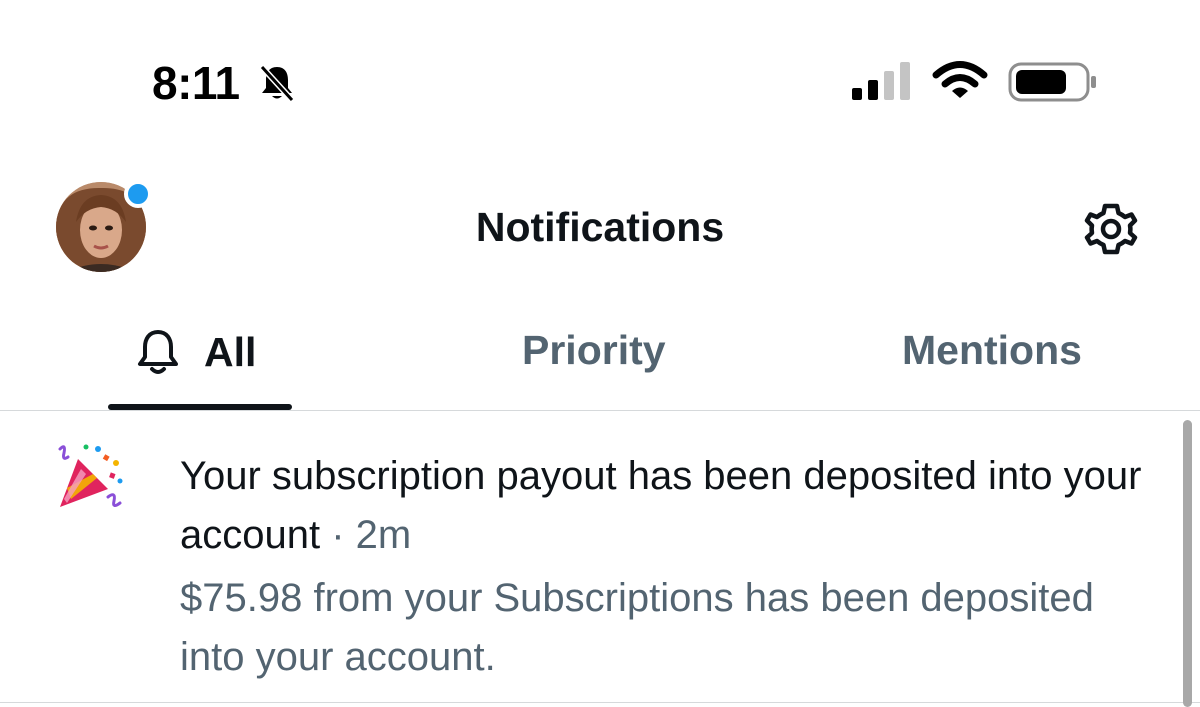 The height and width of the screenshot is (707, 1200). Describe the element at coordinates (600, 227) in the screenshot. I see `page-title: Notifications` at that location.